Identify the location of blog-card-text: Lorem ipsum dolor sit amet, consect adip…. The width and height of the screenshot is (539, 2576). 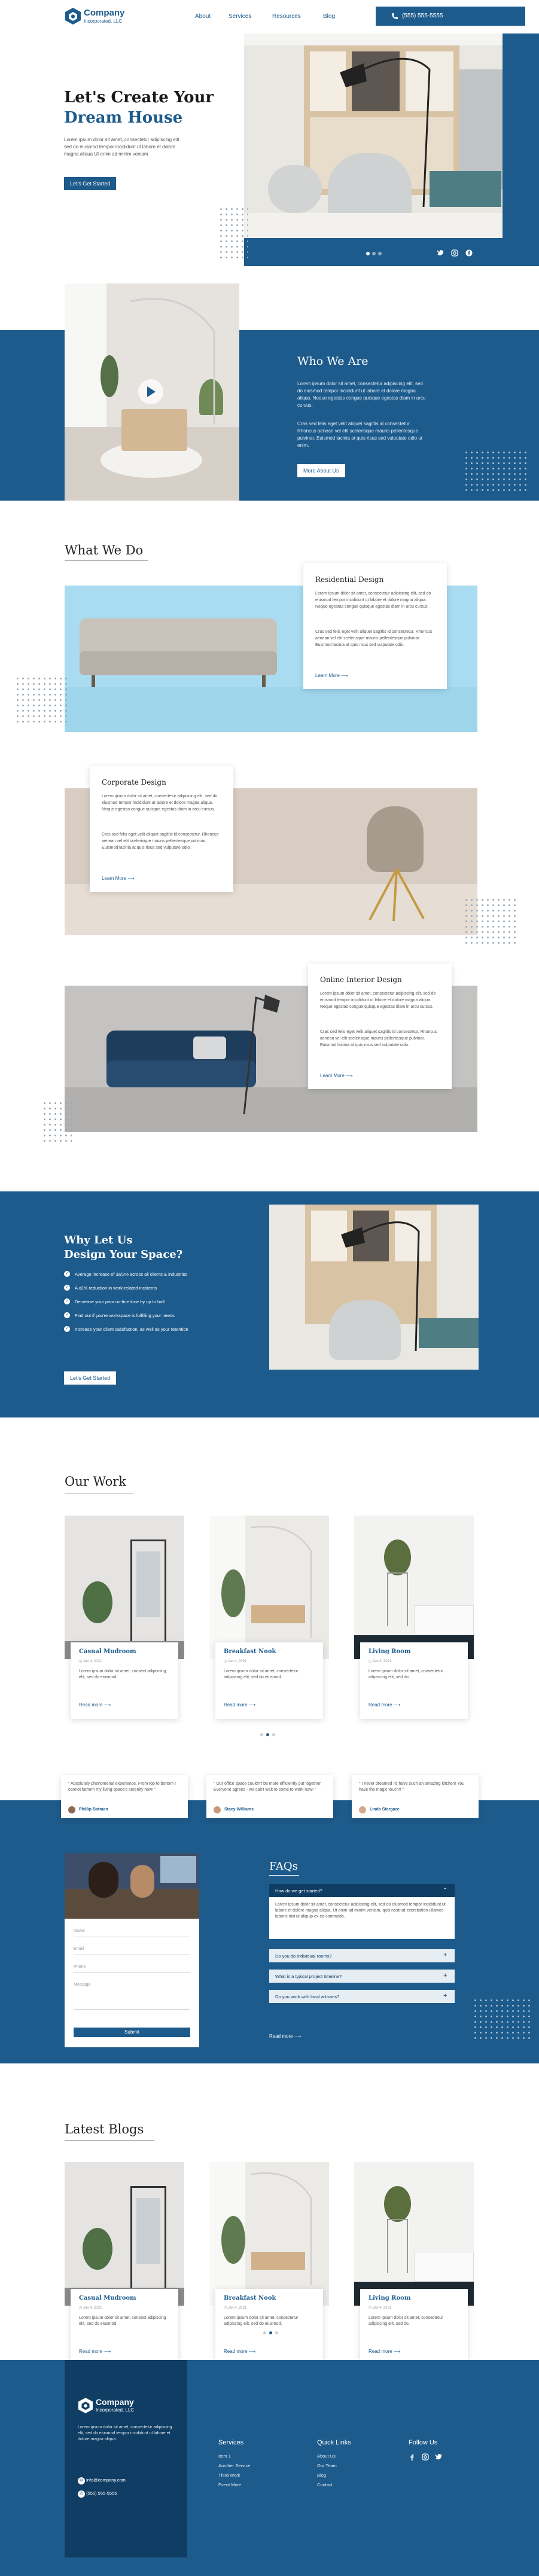
(122, 2321).